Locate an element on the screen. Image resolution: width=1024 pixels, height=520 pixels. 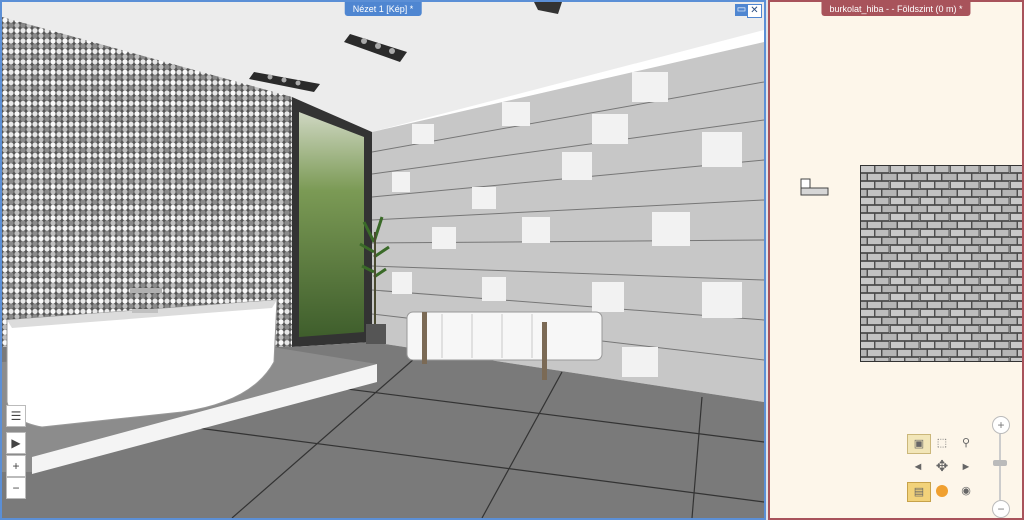
tile-plan is located at coordinates (942, 264).